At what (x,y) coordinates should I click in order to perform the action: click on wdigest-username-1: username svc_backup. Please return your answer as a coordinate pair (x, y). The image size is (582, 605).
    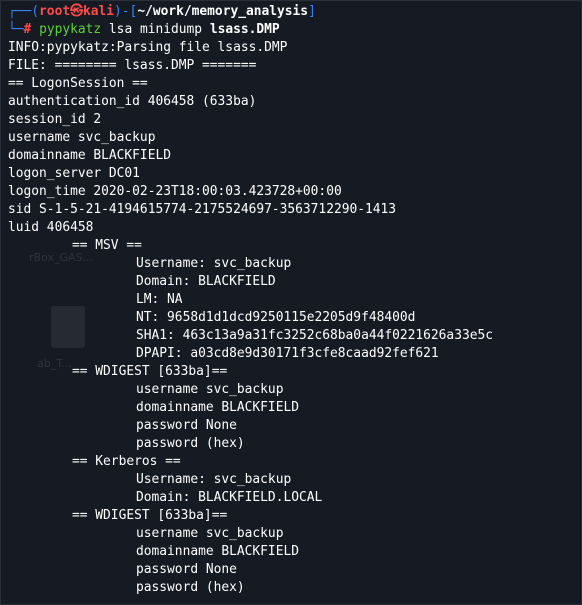
    Looking at the image, I should click on (210, 389).